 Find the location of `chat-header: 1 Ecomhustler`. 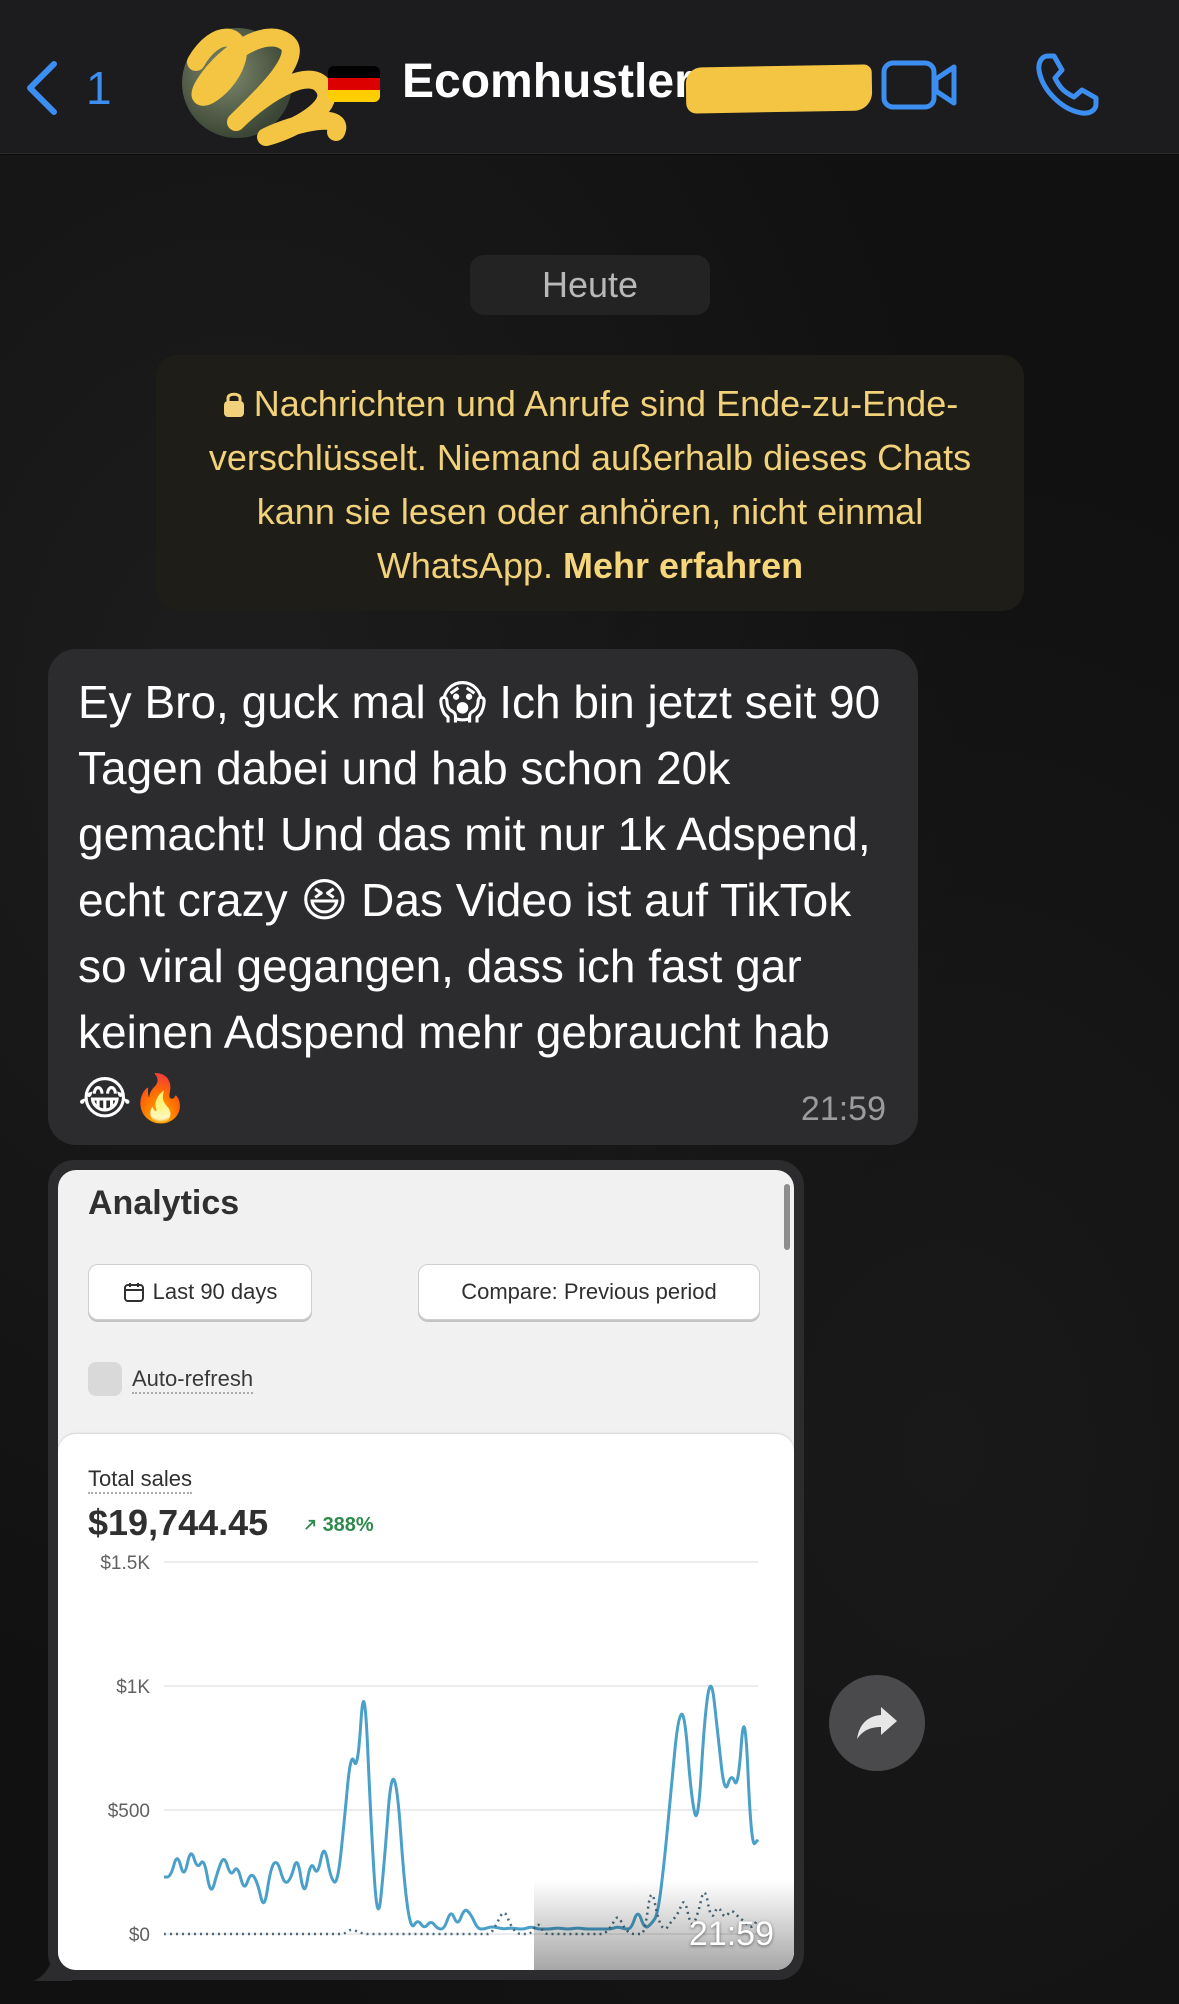

chat-header: 1 Ecomhustler is located at coordinates (589, 77).